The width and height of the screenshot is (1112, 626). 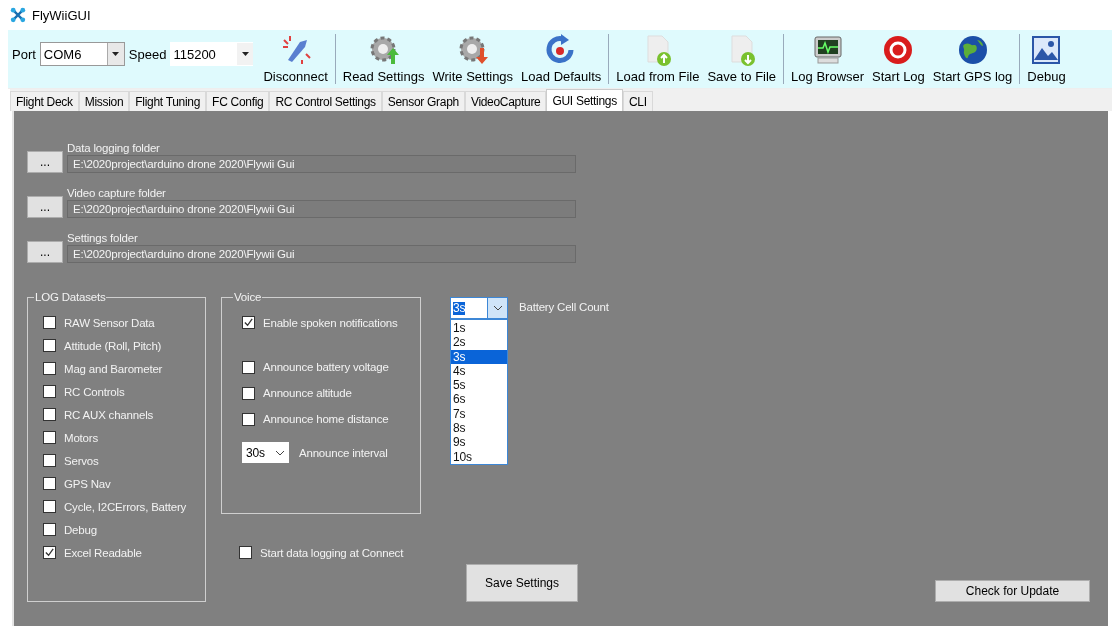 What do you see at coordinates (109, 414) in the screenshot?
I see `checkbox-label: RC AUX channels` at bounding box center [109, 414].